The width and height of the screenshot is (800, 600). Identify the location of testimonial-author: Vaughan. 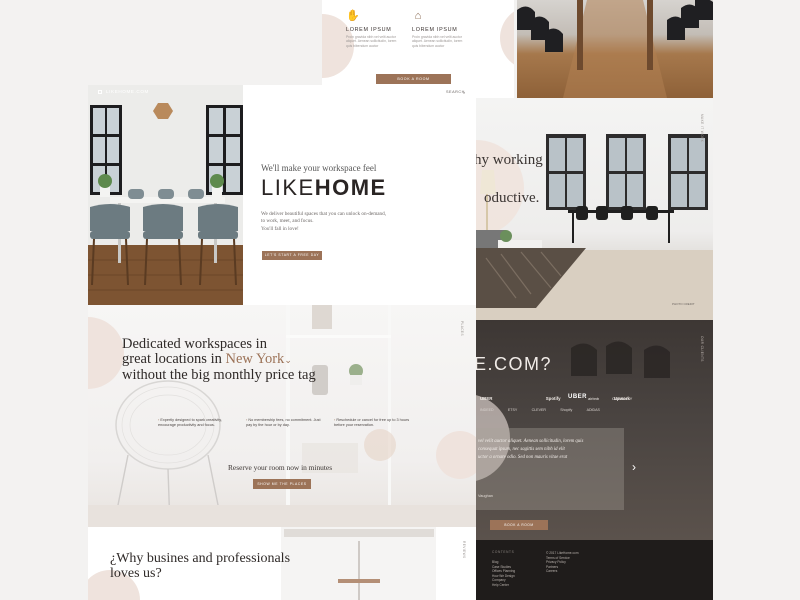
(485, 496).